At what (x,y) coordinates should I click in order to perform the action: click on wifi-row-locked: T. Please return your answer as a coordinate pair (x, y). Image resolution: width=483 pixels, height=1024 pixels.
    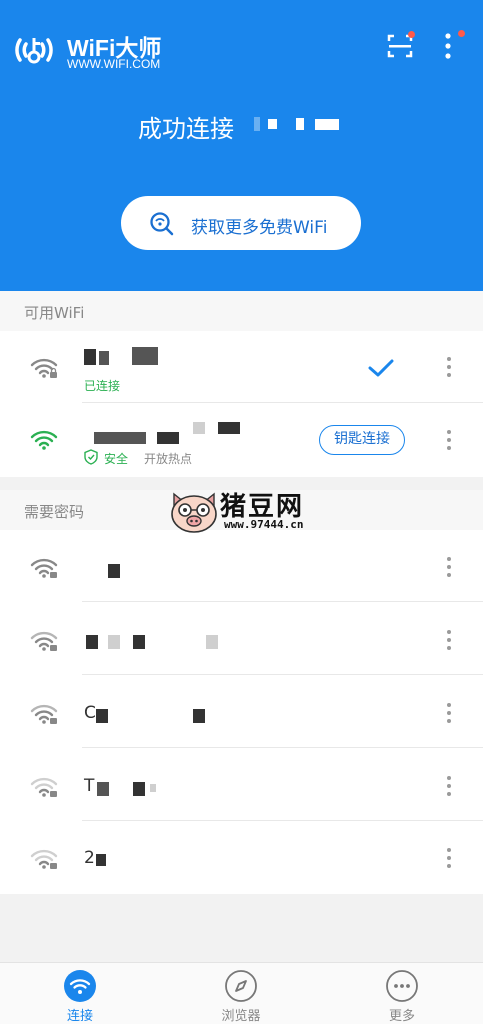
    Looking at the image, I should click on (241, 785).